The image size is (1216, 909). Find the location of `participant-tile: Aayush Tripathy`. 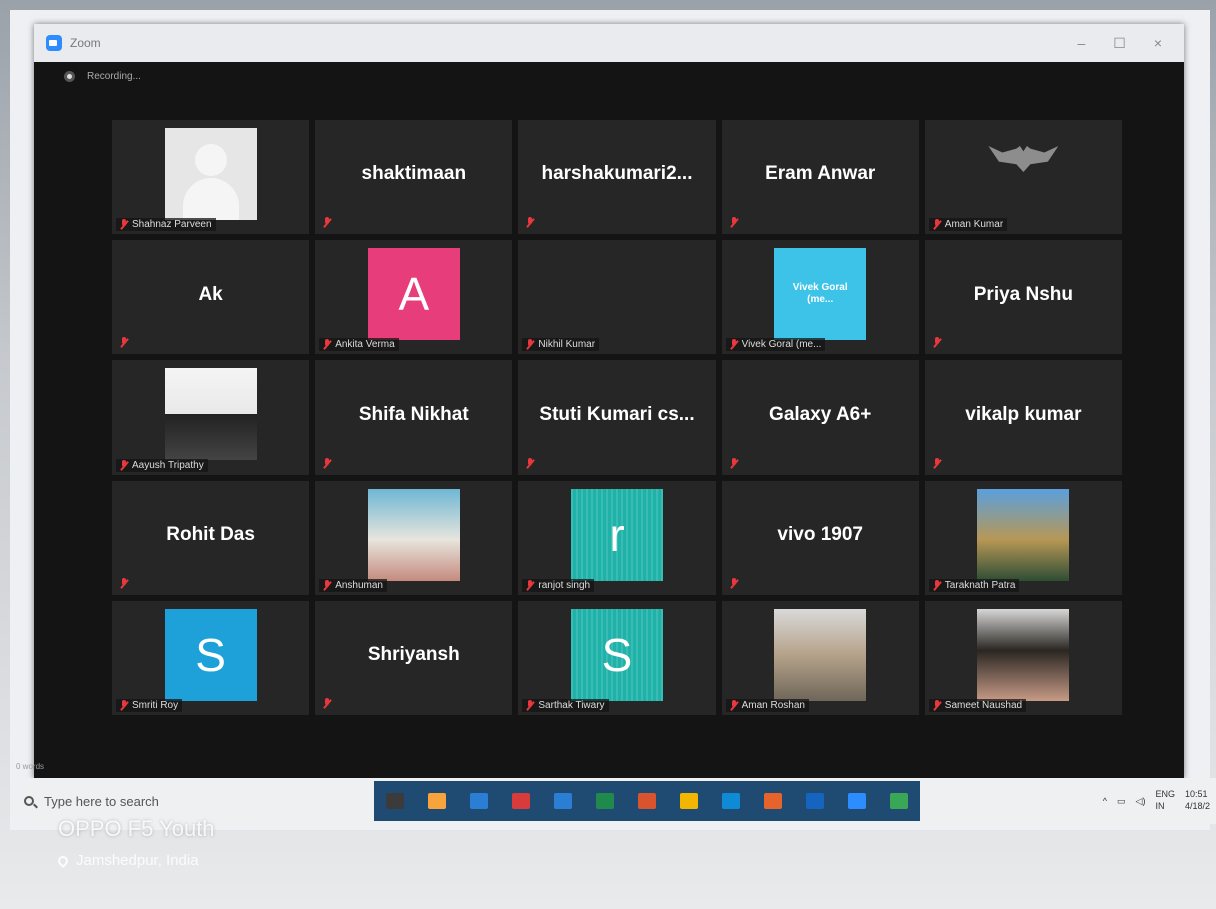

participant-tile: Aayush Tripathy is located at coordinates (211, 417).